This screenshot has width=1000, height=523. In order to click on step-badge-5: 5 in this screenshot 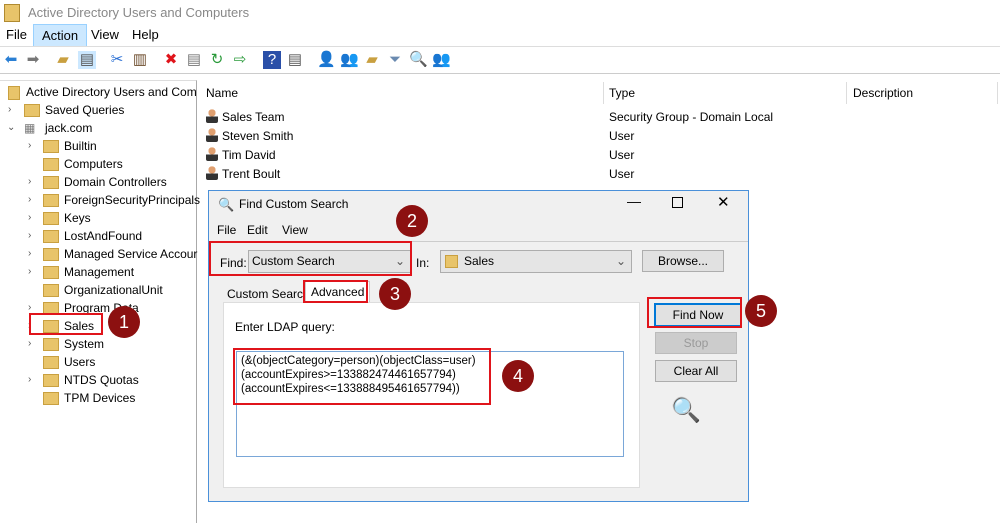, I will do `click(761, 311)`.